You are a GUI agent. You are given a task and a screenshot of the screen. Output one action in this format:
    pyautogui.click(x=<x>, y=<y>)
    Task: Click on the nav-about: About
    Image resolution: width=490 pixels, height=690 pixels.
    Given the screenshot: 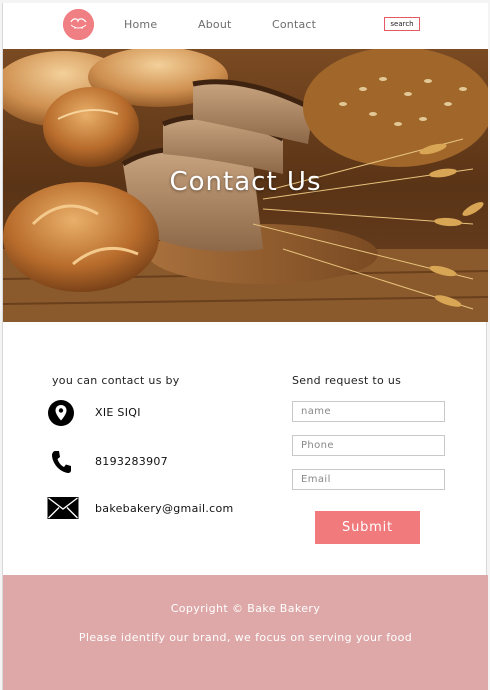 What is the action you would take?
    pyautogui.click(x=215, y=24)
    